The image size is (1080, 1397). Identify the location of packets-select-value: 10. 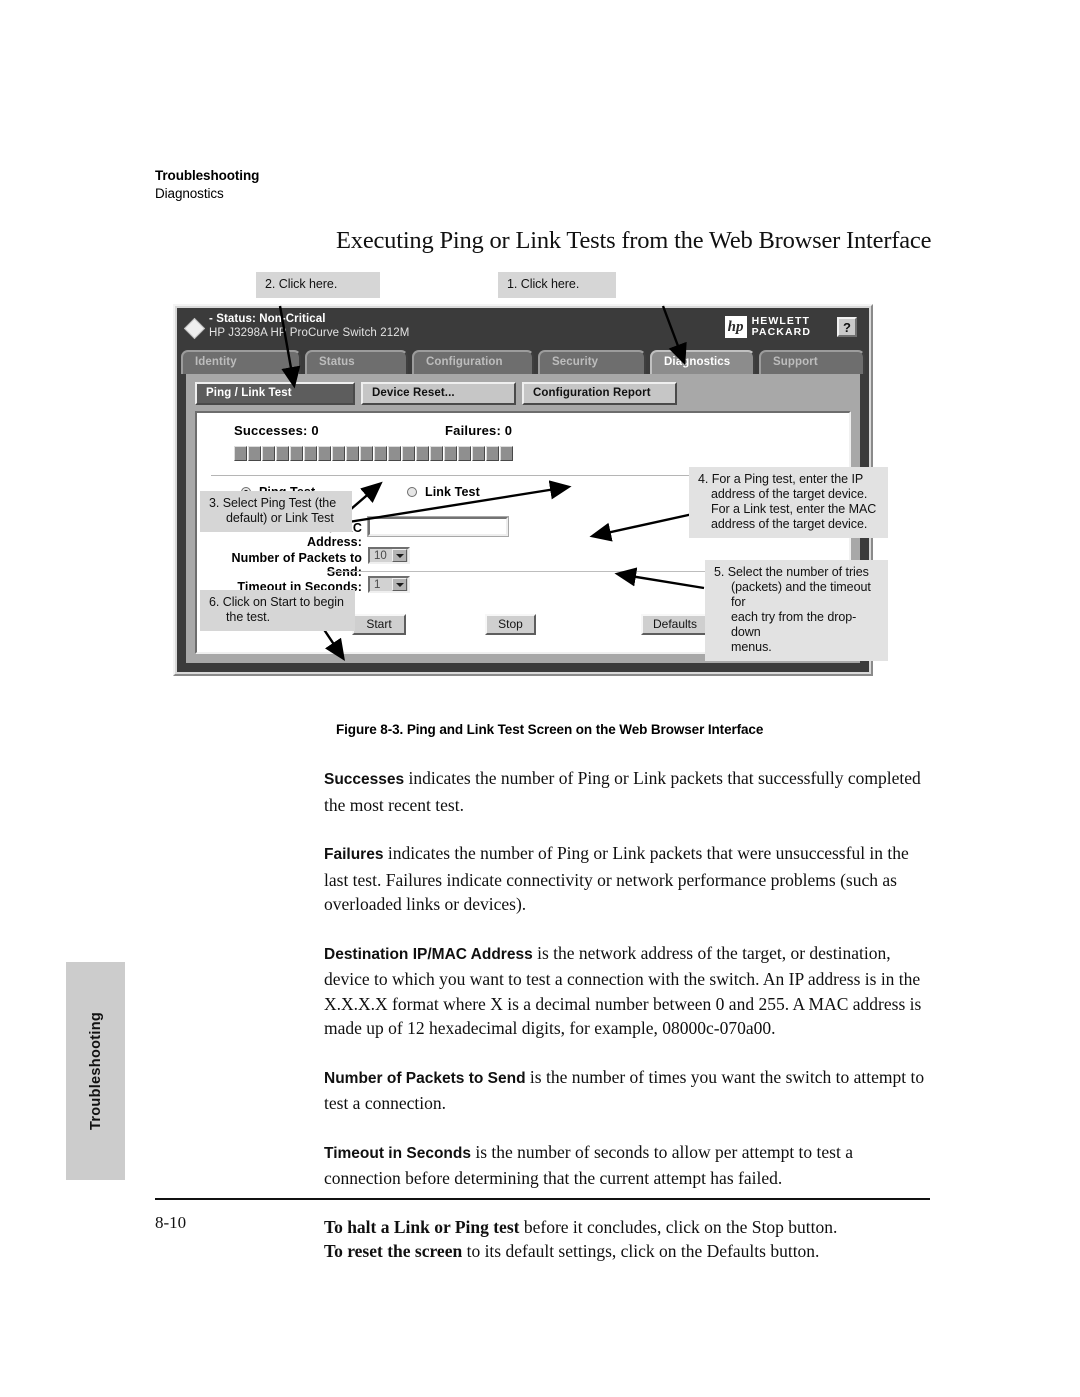
(380, 555).